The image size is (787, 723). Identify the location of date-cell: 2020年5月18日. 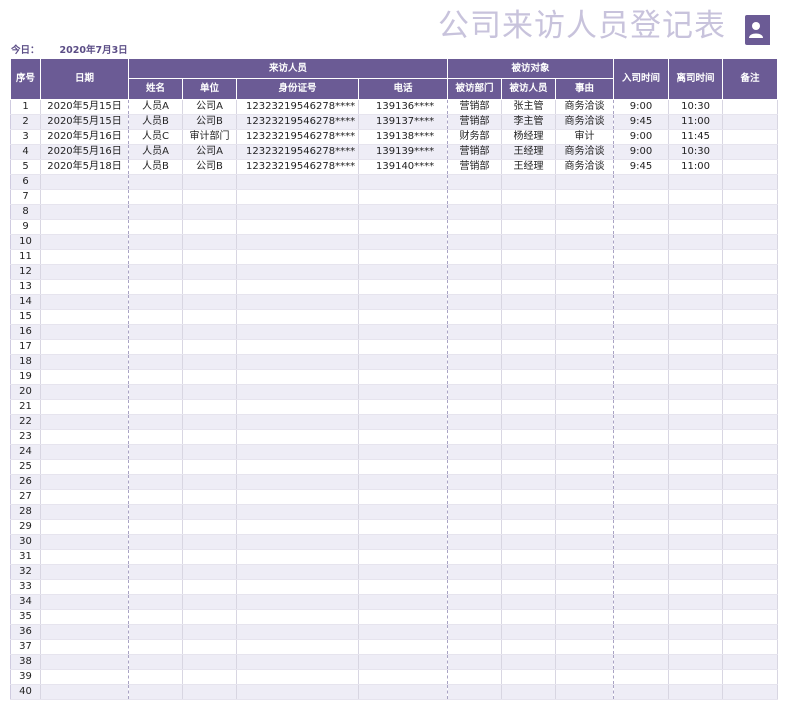
(84, 167).